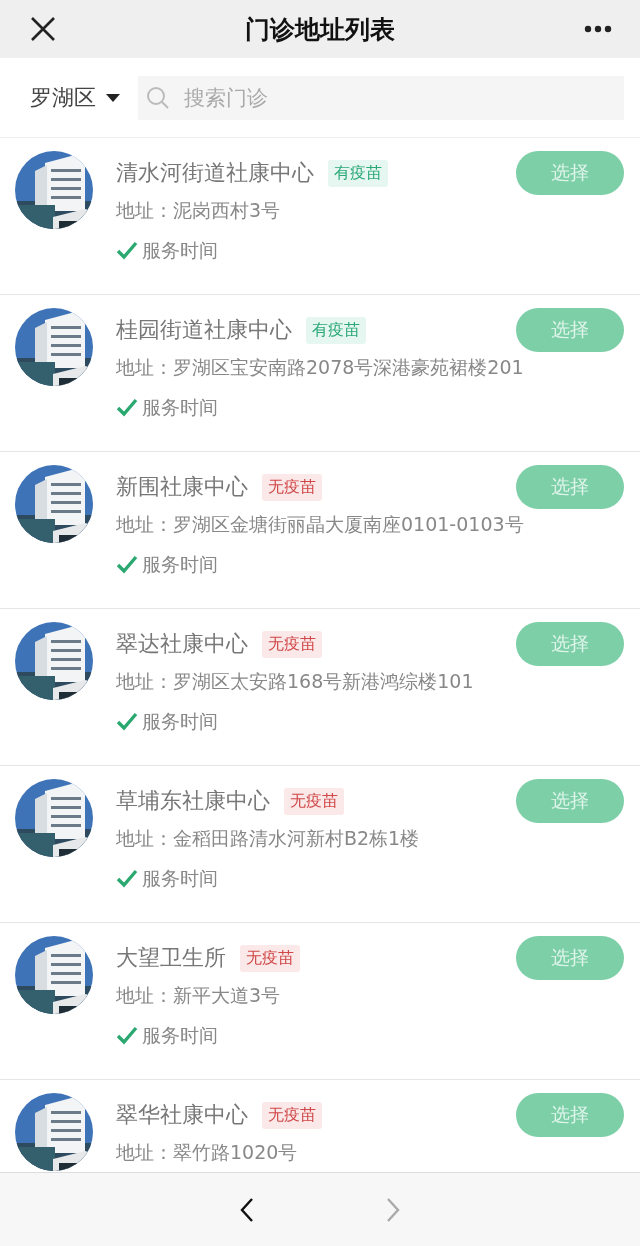  Describe the element at coordinates (268, 838) in the screenshot. I see `clinic-address: 地址：金稻田路清水河新村B2栋1楼` at that location.